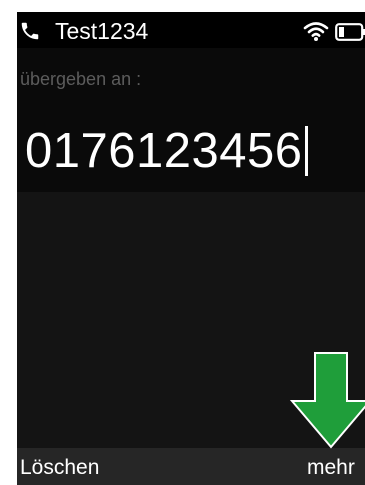 Image resolution: width=365 pixels, height=485 pixels. I want to click on delete-softkey: Löschen, so click(59, 468).